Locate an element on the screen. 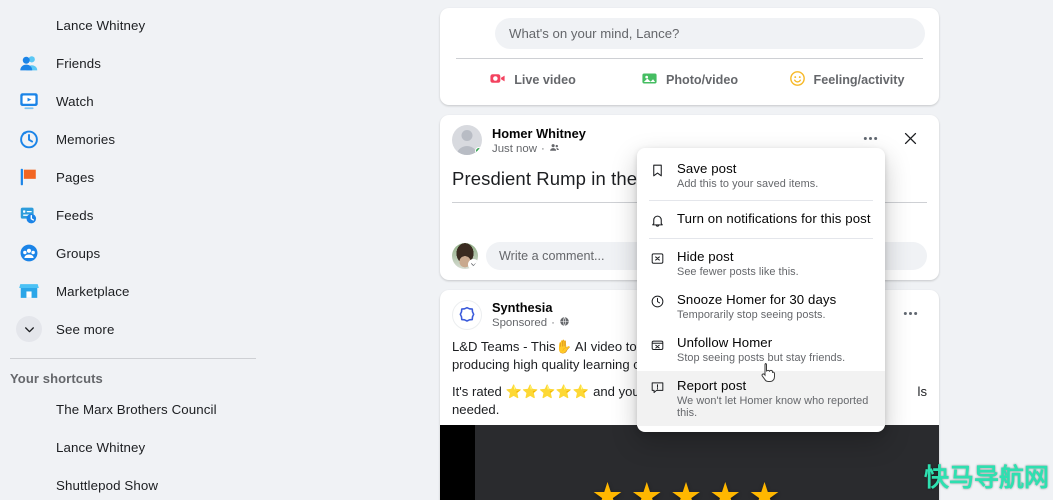 Image resolution: width=1053 pixels, height=500 pixels. shortcuts-heading: Your shortcuts is located at coordinates (56, 378).